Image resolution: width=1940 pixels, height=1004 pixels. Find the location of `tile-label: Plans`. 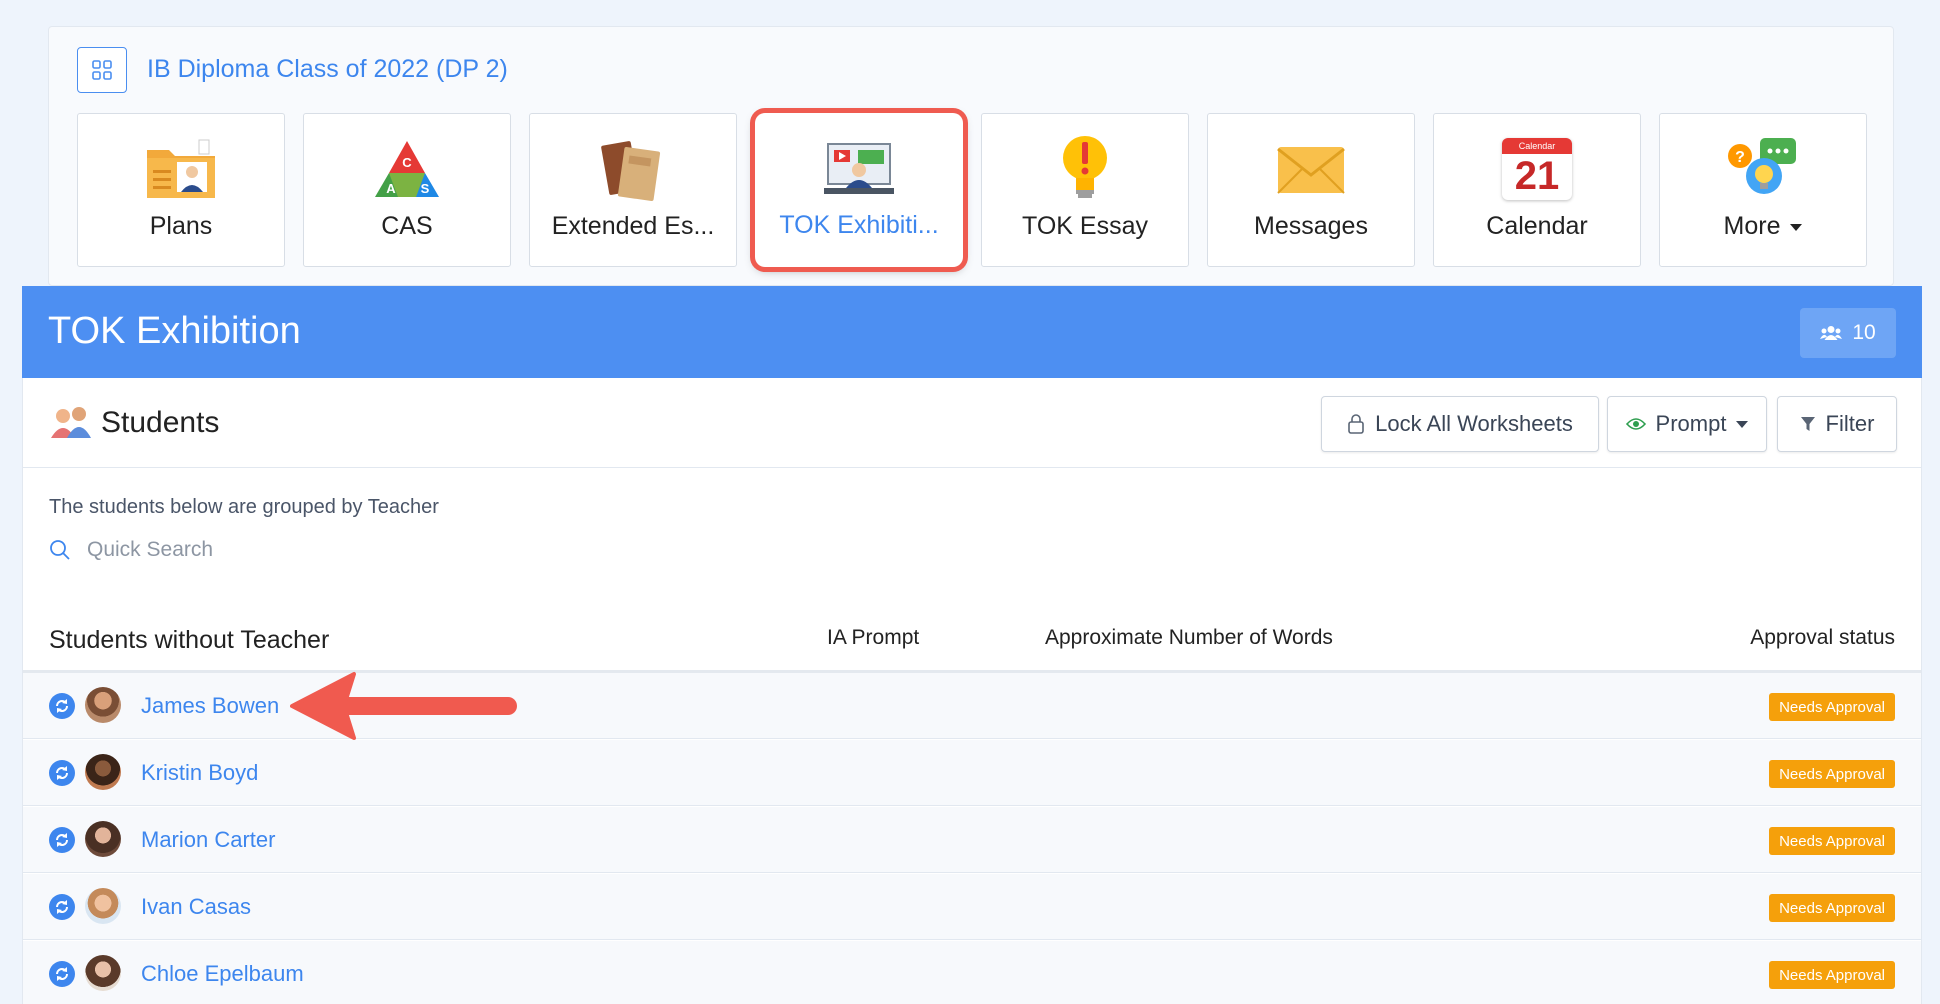

tile-label: Plans is located at coordinates (181, 226).